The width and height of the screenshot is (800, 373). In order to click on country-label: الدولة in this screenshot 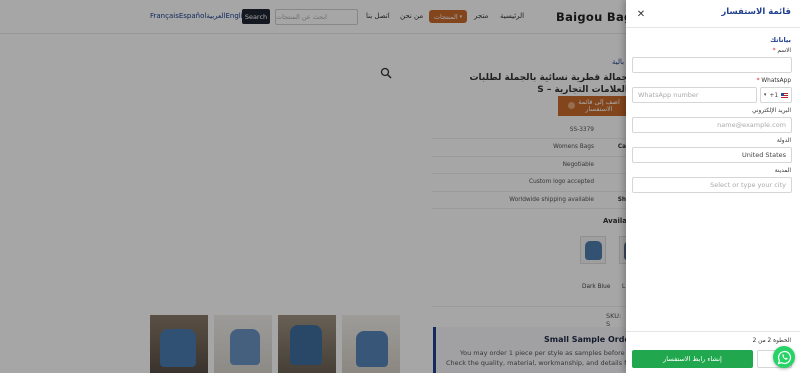, I will do `click(783, 141)`.